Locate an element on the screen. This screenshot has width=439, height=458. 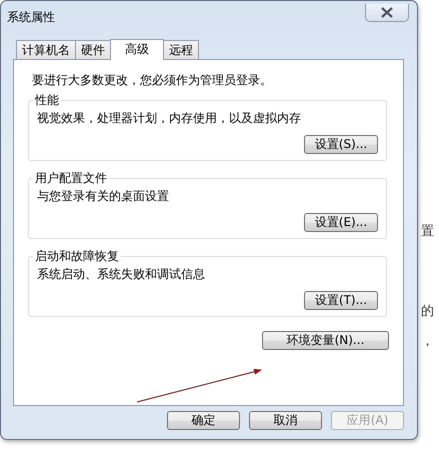
background-text: 的 is located at coordinates (428, 311).